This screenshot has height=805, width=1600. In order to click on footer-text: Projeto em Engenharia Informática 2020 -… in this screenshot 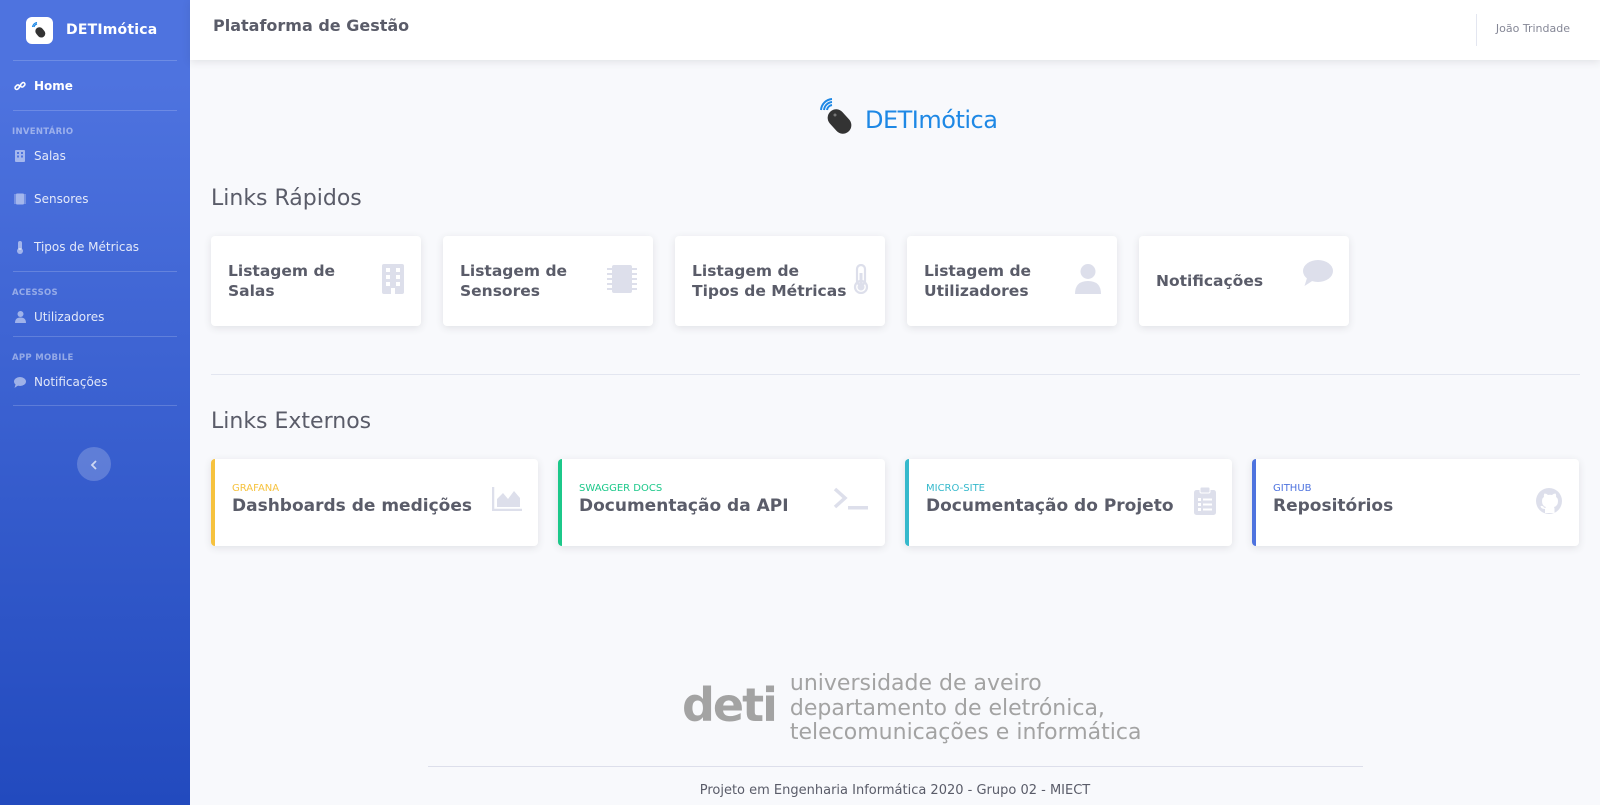, I will do `click(895, 790)`.